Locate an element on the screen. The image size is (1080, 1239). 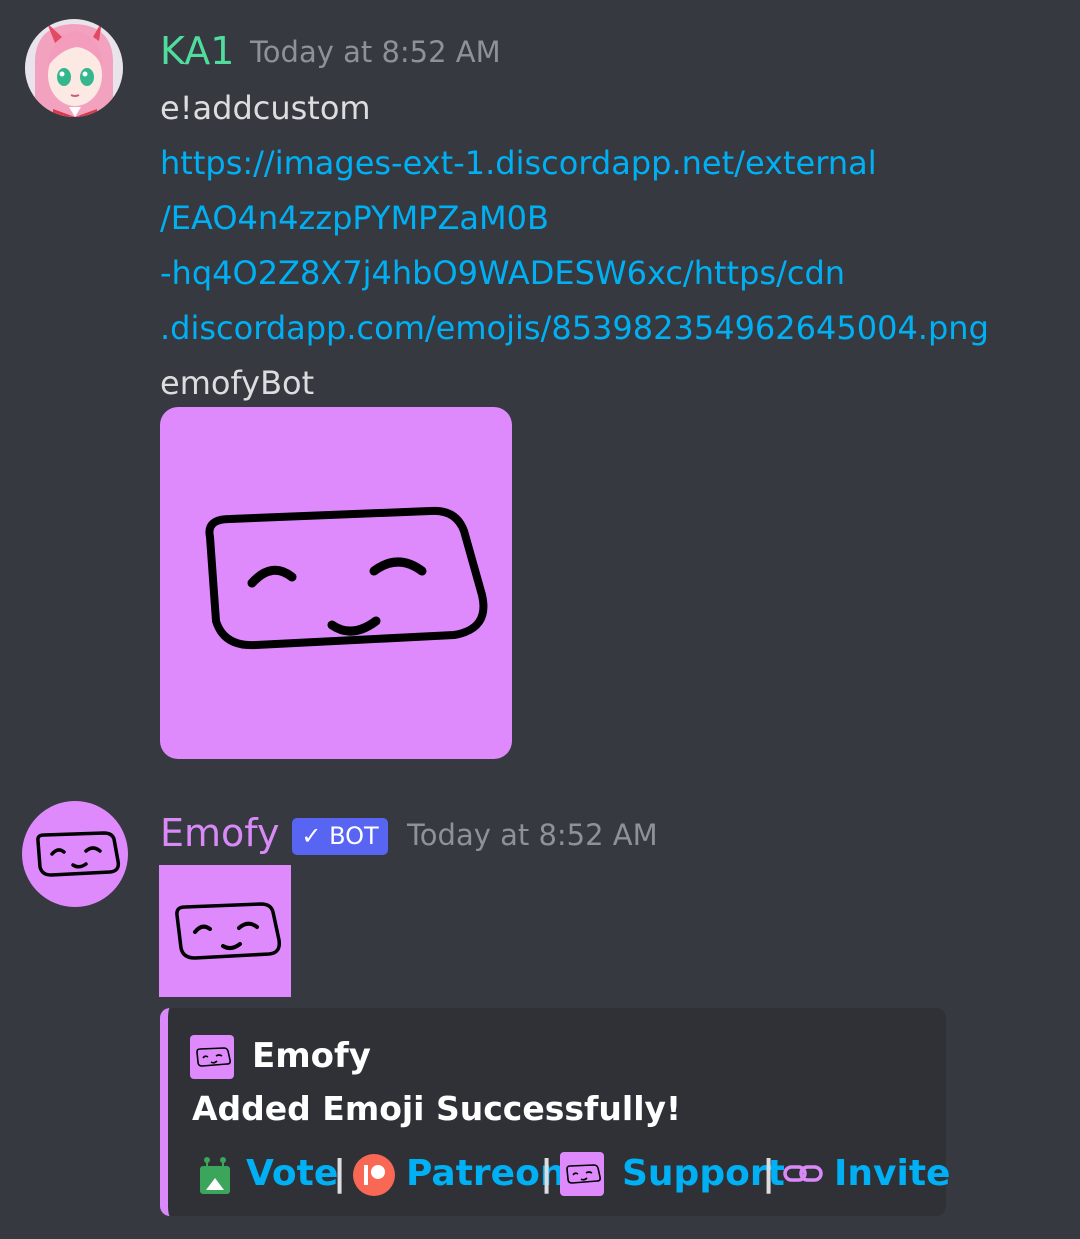
emoji-image-small is located at coordinates (225, 931).